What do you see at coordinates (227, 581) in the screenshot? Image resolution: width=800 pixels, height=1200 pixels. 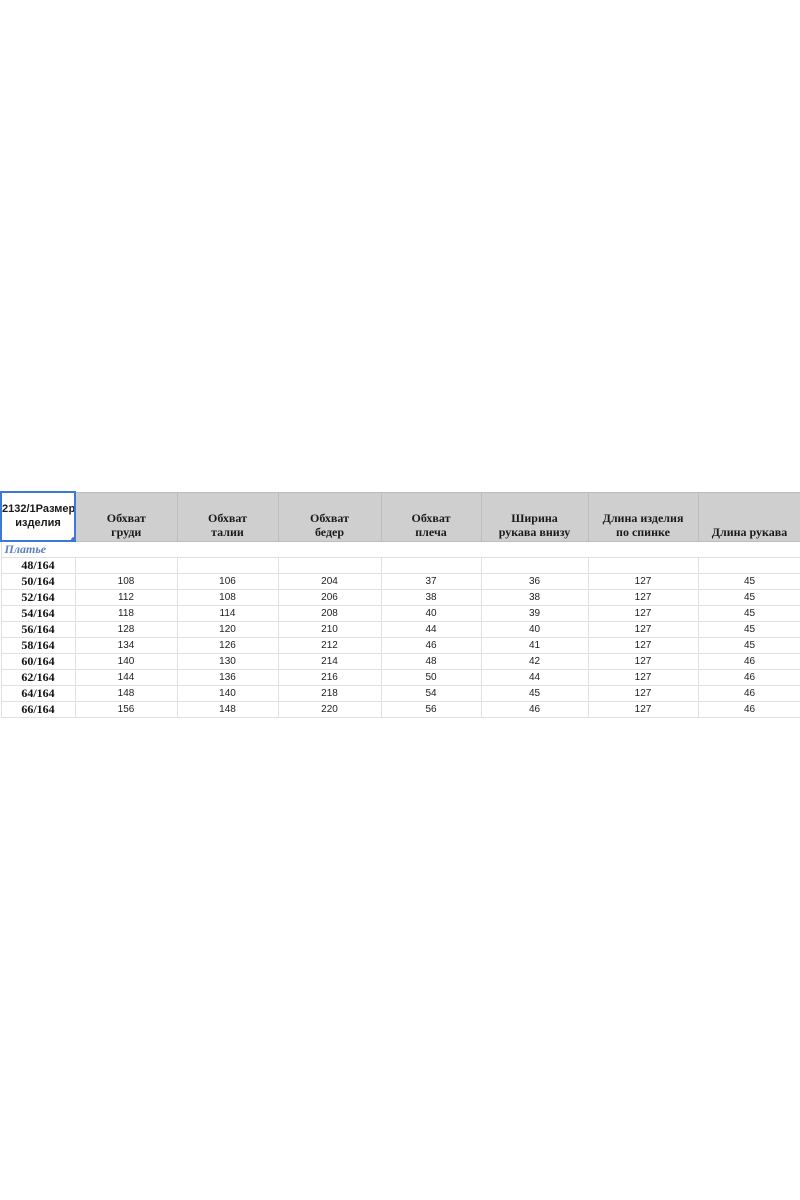 I see `measurement-cell: 106` at bounding box center [227, 581].